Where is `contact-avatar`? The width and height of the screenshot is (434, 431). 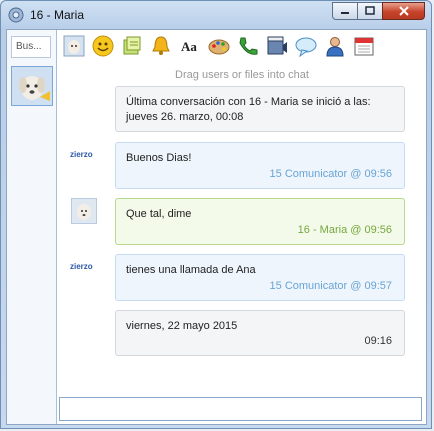 contact-avatar is located at coordinates (32, 86).